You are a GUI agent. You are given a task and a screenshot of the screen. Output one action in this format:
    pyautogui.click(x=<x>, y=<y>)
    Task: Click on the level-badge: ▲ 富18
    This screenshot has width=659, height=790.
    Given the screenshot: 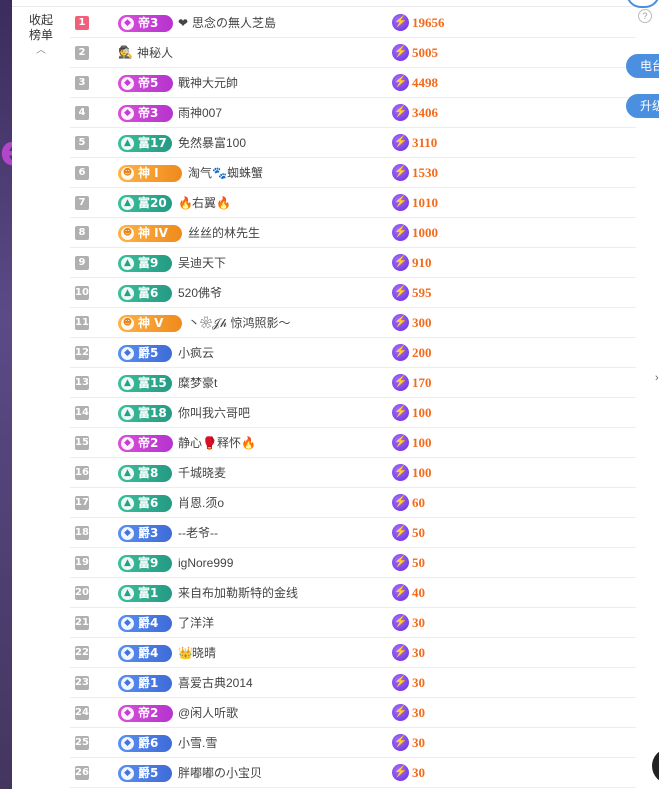 What is the action you would take?
    pyautogui.click(x=145, y=413)
    